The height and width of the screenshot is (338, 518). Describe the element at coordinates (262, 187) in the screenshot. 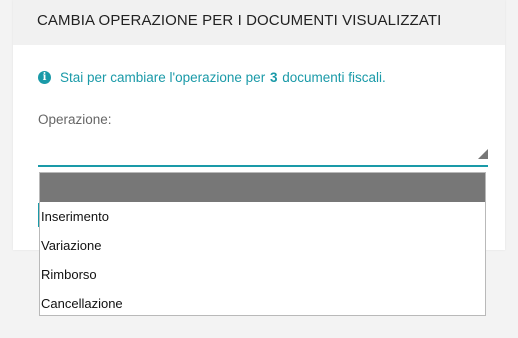

I see `dropdown-option-empty` at that location.